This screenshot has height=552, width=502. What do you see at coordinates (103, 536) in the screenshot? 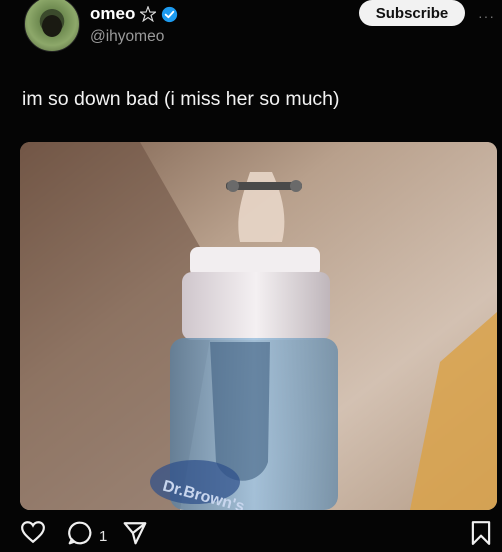
I see `reply-count: 1` at bounding box center [103, 536].